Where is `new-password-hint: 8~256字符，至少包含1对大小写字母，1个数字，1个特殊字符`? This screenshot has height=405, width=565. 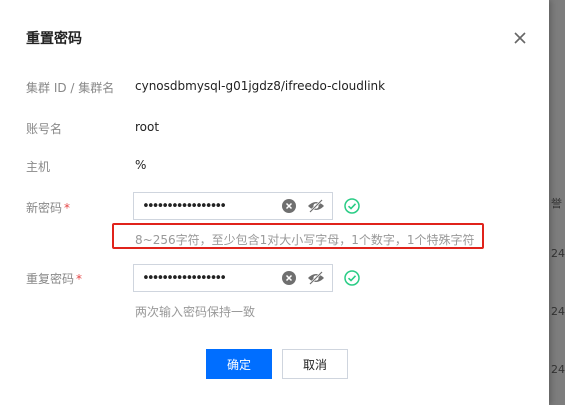
new-password-hint: 8~256字符，至少包含1对大小写字母，1个数字，1个特殊字符 is located at coordinates (305, 240).